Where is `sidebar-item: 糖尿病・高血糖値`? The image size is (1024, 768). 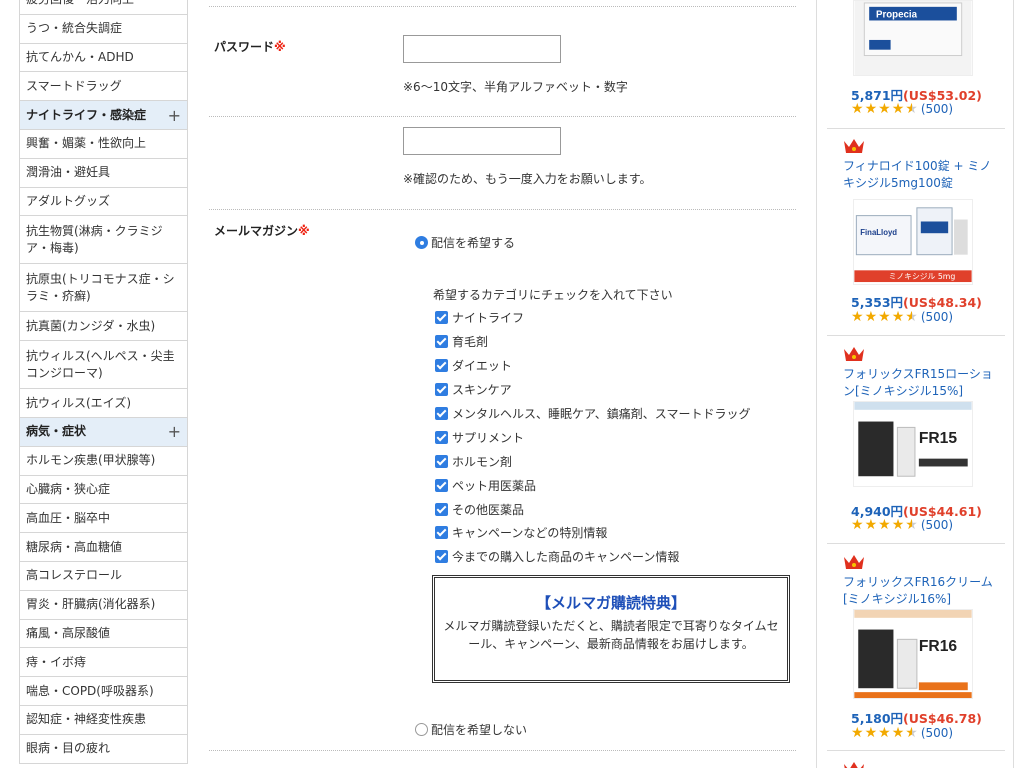 sidebar-item: 糖尿病・高血糖値 is located at coordinates (103, 547).